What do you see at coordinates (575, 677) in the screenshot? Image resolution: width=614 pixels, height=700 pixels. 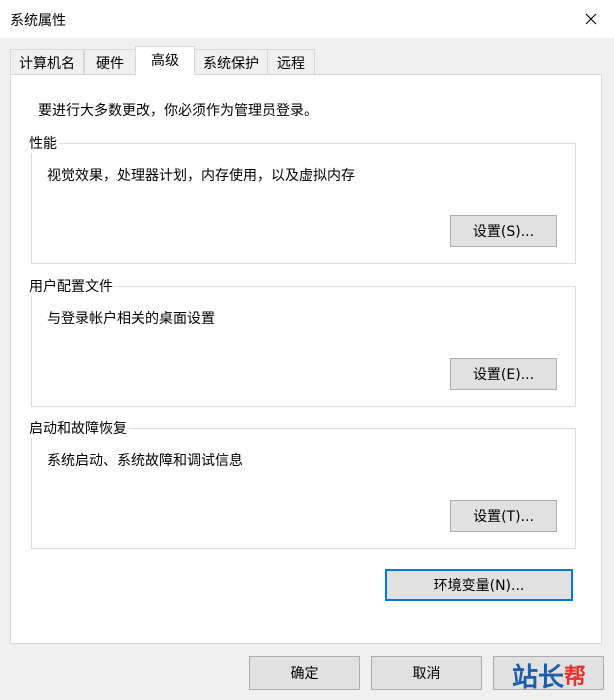 I see `watermark-text-b: 帮` at bounding box center [575, 677].